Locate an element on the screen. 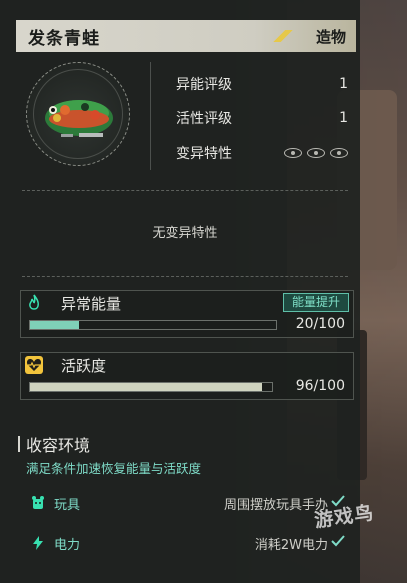  flame-icon is located at coordinates (34, 302).